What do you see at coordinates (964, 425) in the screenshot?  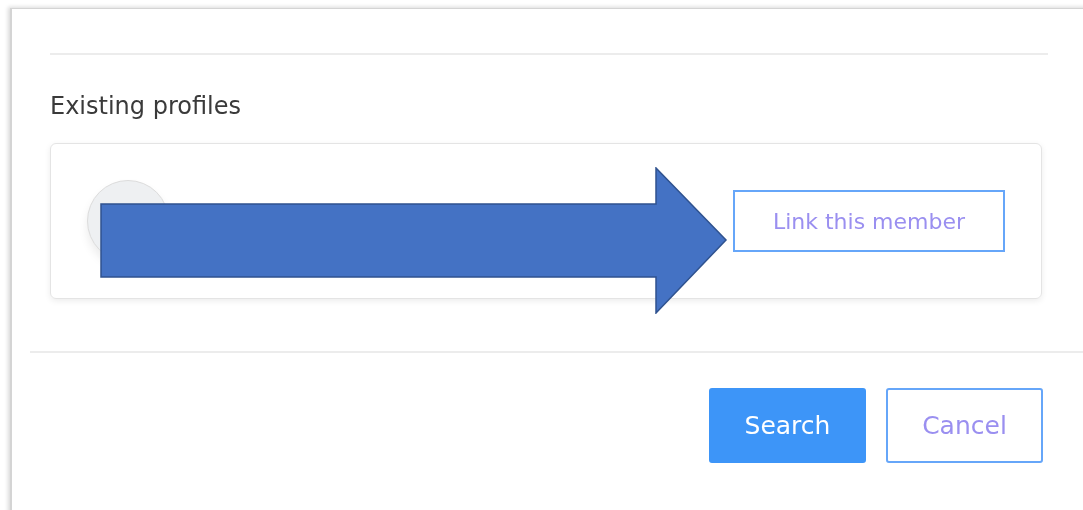 I see `cancel-button: Cancel` at bounding box center [964, 425].